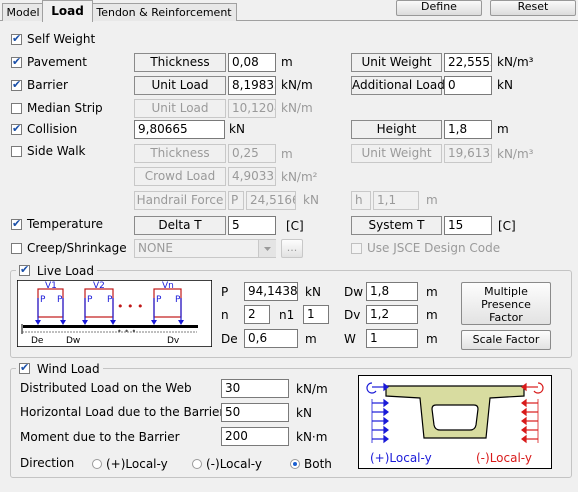 The height and width of the screenshot is (492, 578). Describe the element at coordinates (179, 129) in the screenshot. I see `collision-input: 9,80665` at that location.